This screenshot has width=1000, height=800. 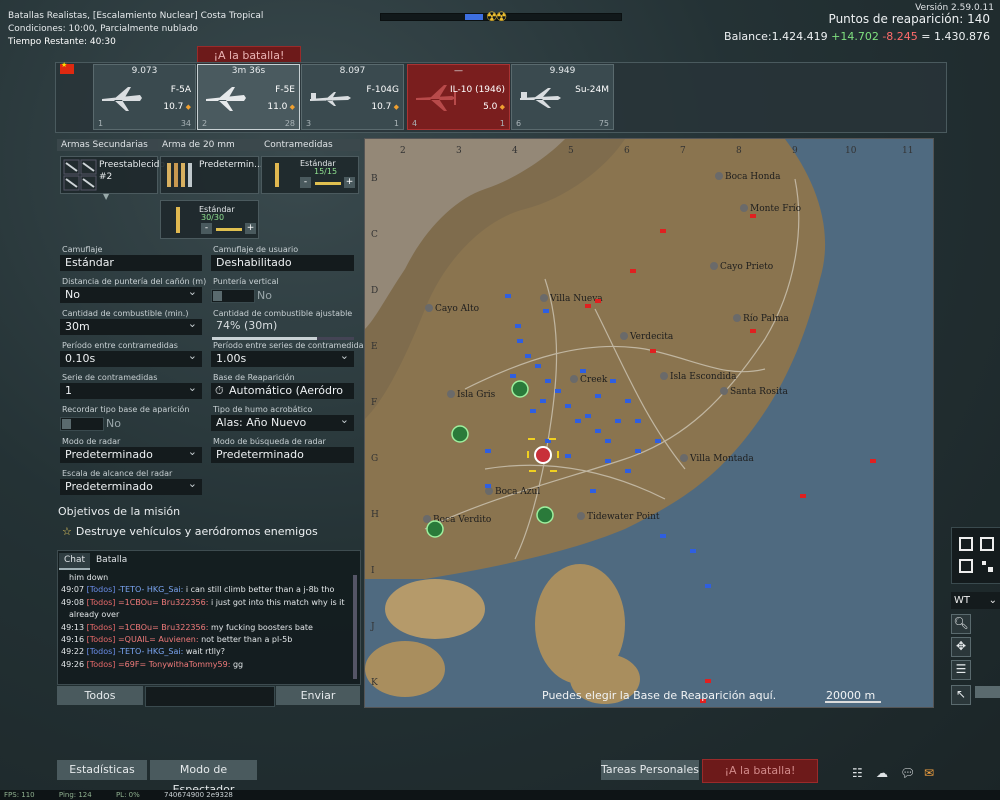 What do you see at coordinates (250, 228) in the screenshot?
I see `ammo-increase-button: +` at bounding box center [250, 228].